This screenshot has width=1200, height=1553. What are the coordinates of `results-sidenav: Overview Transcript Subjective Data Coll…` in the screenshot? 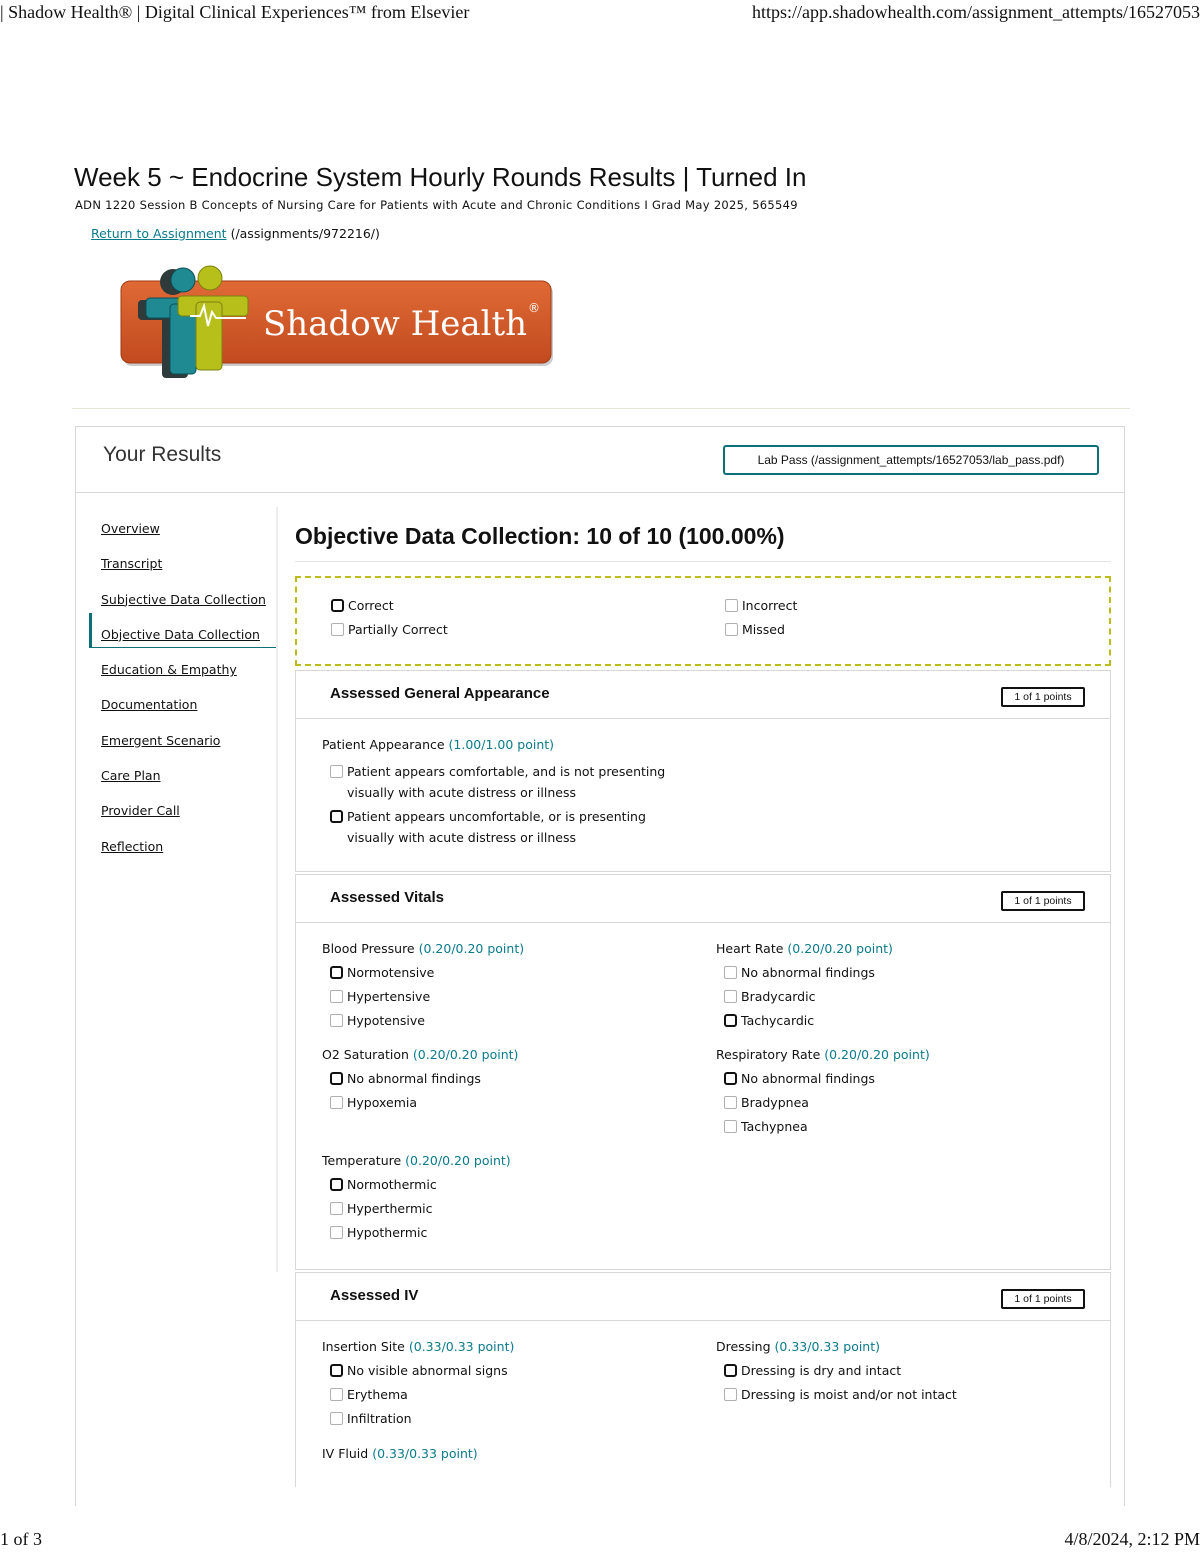 It's located at (183, 889).